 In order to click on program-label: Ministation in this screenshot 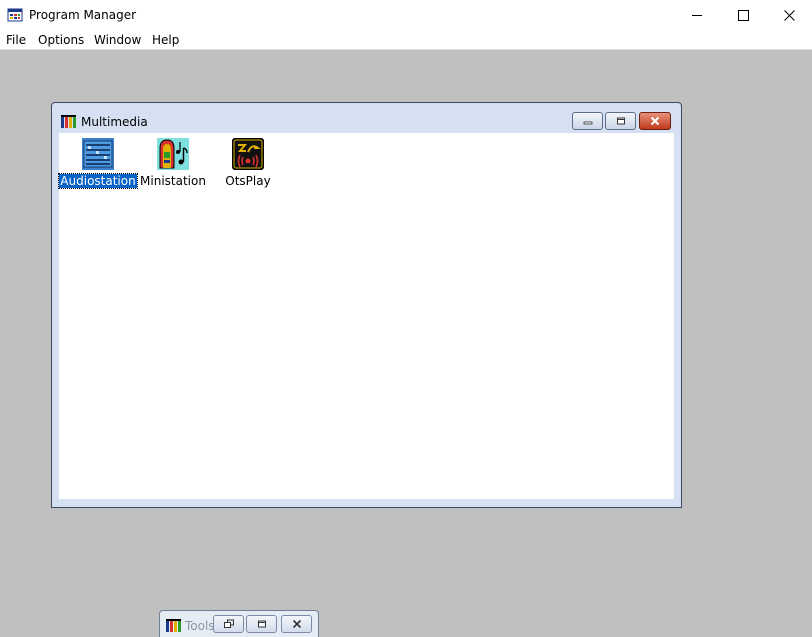, I will do `click(173, 181)`.